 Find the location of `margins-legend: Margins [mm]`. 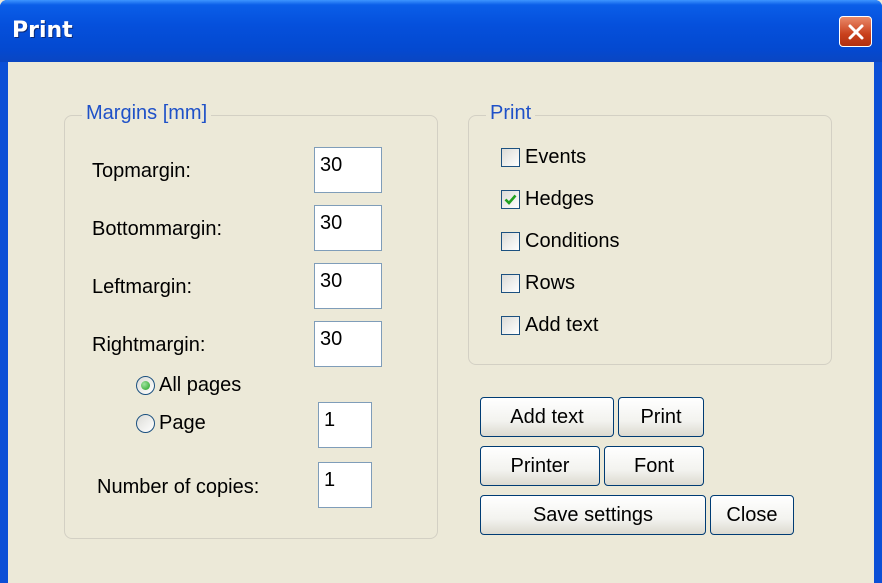

margins-legend: Margins [mm] is located at coordinates (147, 113).